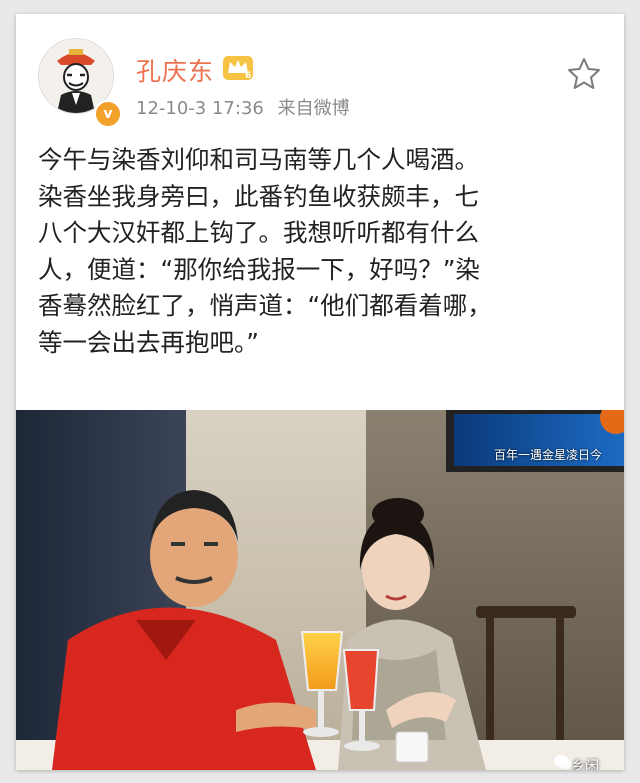 The height and width of the screenshot is (783, 640). What do you see at coordinates (265, 305) in the screenshot?
I see `post-text-line: 香蓦然脸红了，悄声道：“他们都看着哪，` at bounding box center [265, 305].